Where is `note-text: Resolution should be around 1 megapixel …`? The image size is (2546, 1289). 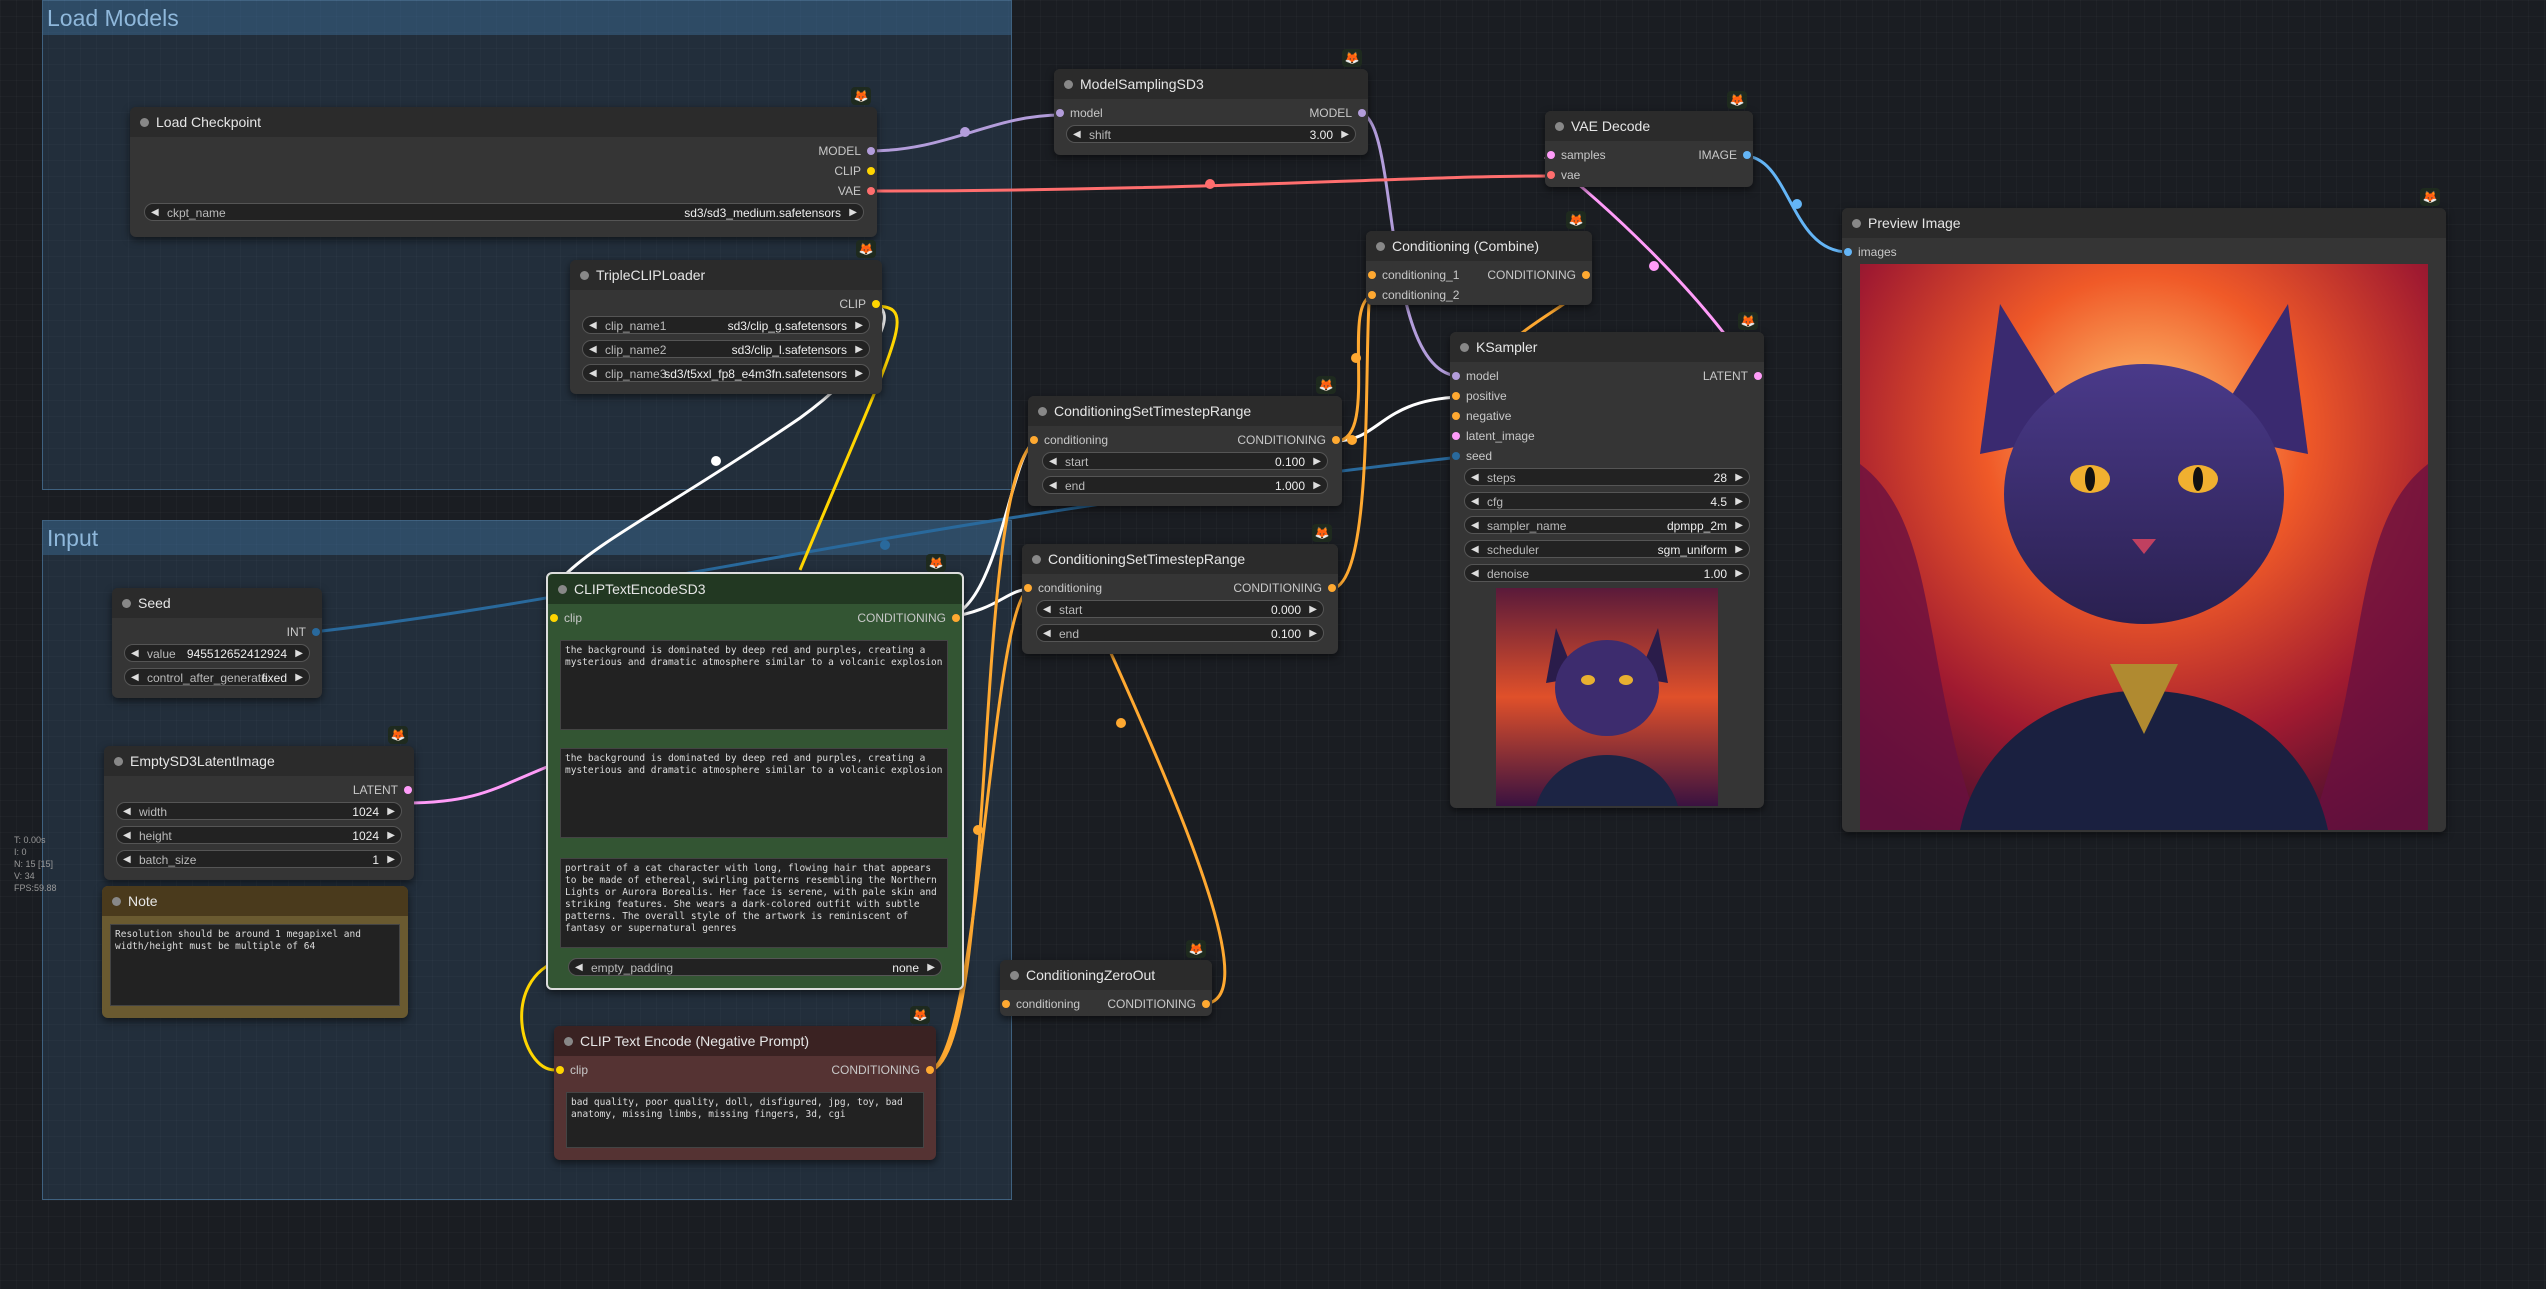
note-text: Resolution should be around 1 megapixel … is located at coordinates (255, 965).